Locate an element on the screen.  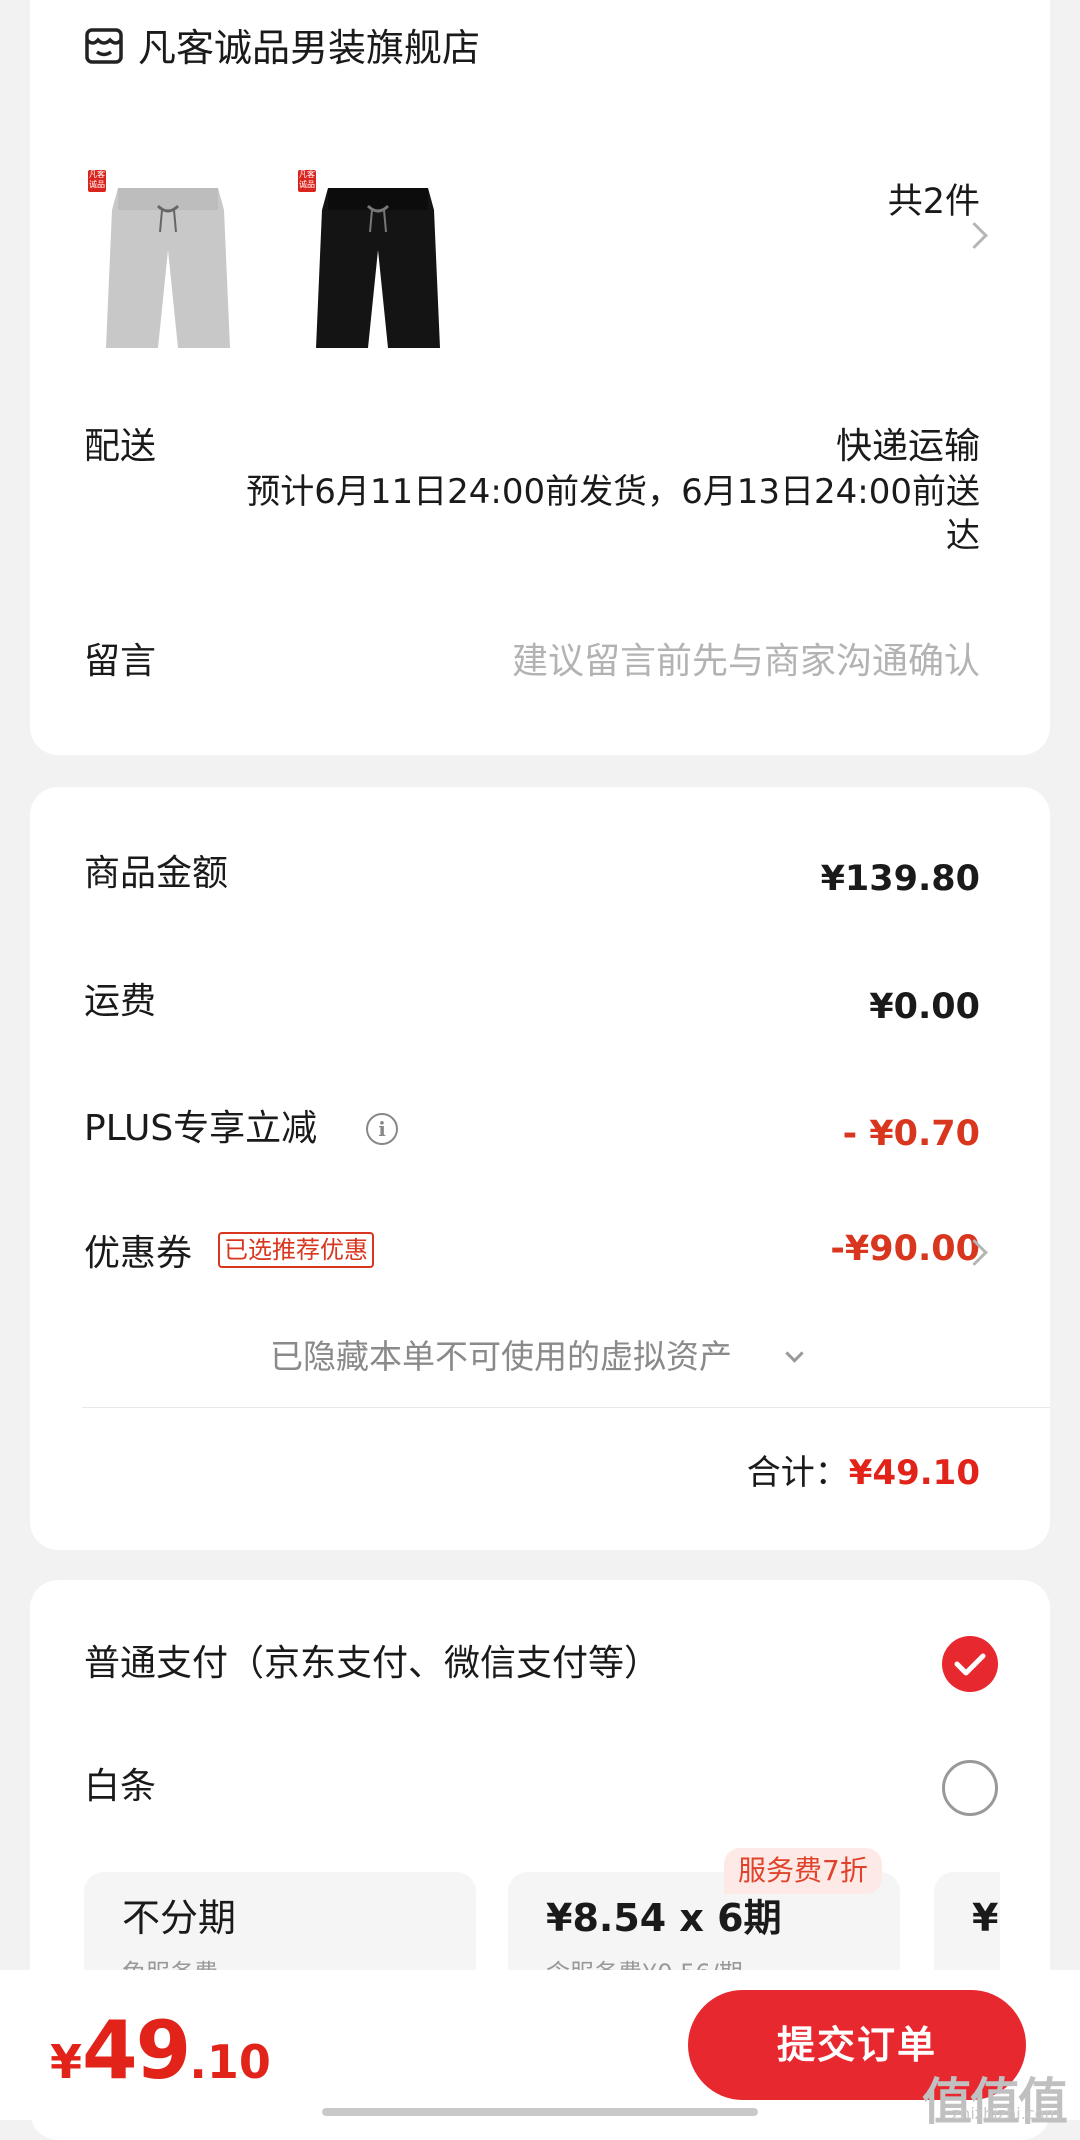
goods-amount-label: 商品金额 is located at coordinates (156, 873).